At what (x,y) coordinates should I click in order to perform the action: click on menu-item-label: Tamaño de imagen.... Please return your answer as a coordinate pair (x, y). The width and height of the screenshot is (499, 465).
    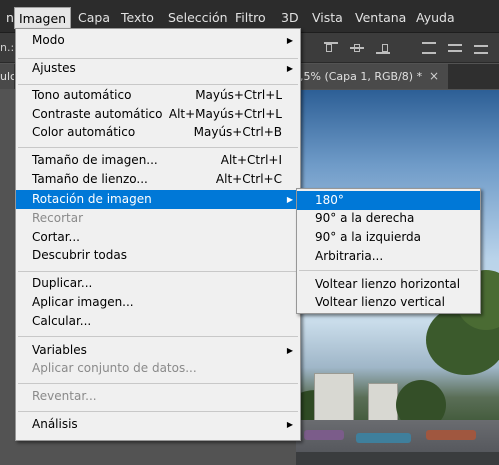
    Looking at the image, I should click on (95, 160).